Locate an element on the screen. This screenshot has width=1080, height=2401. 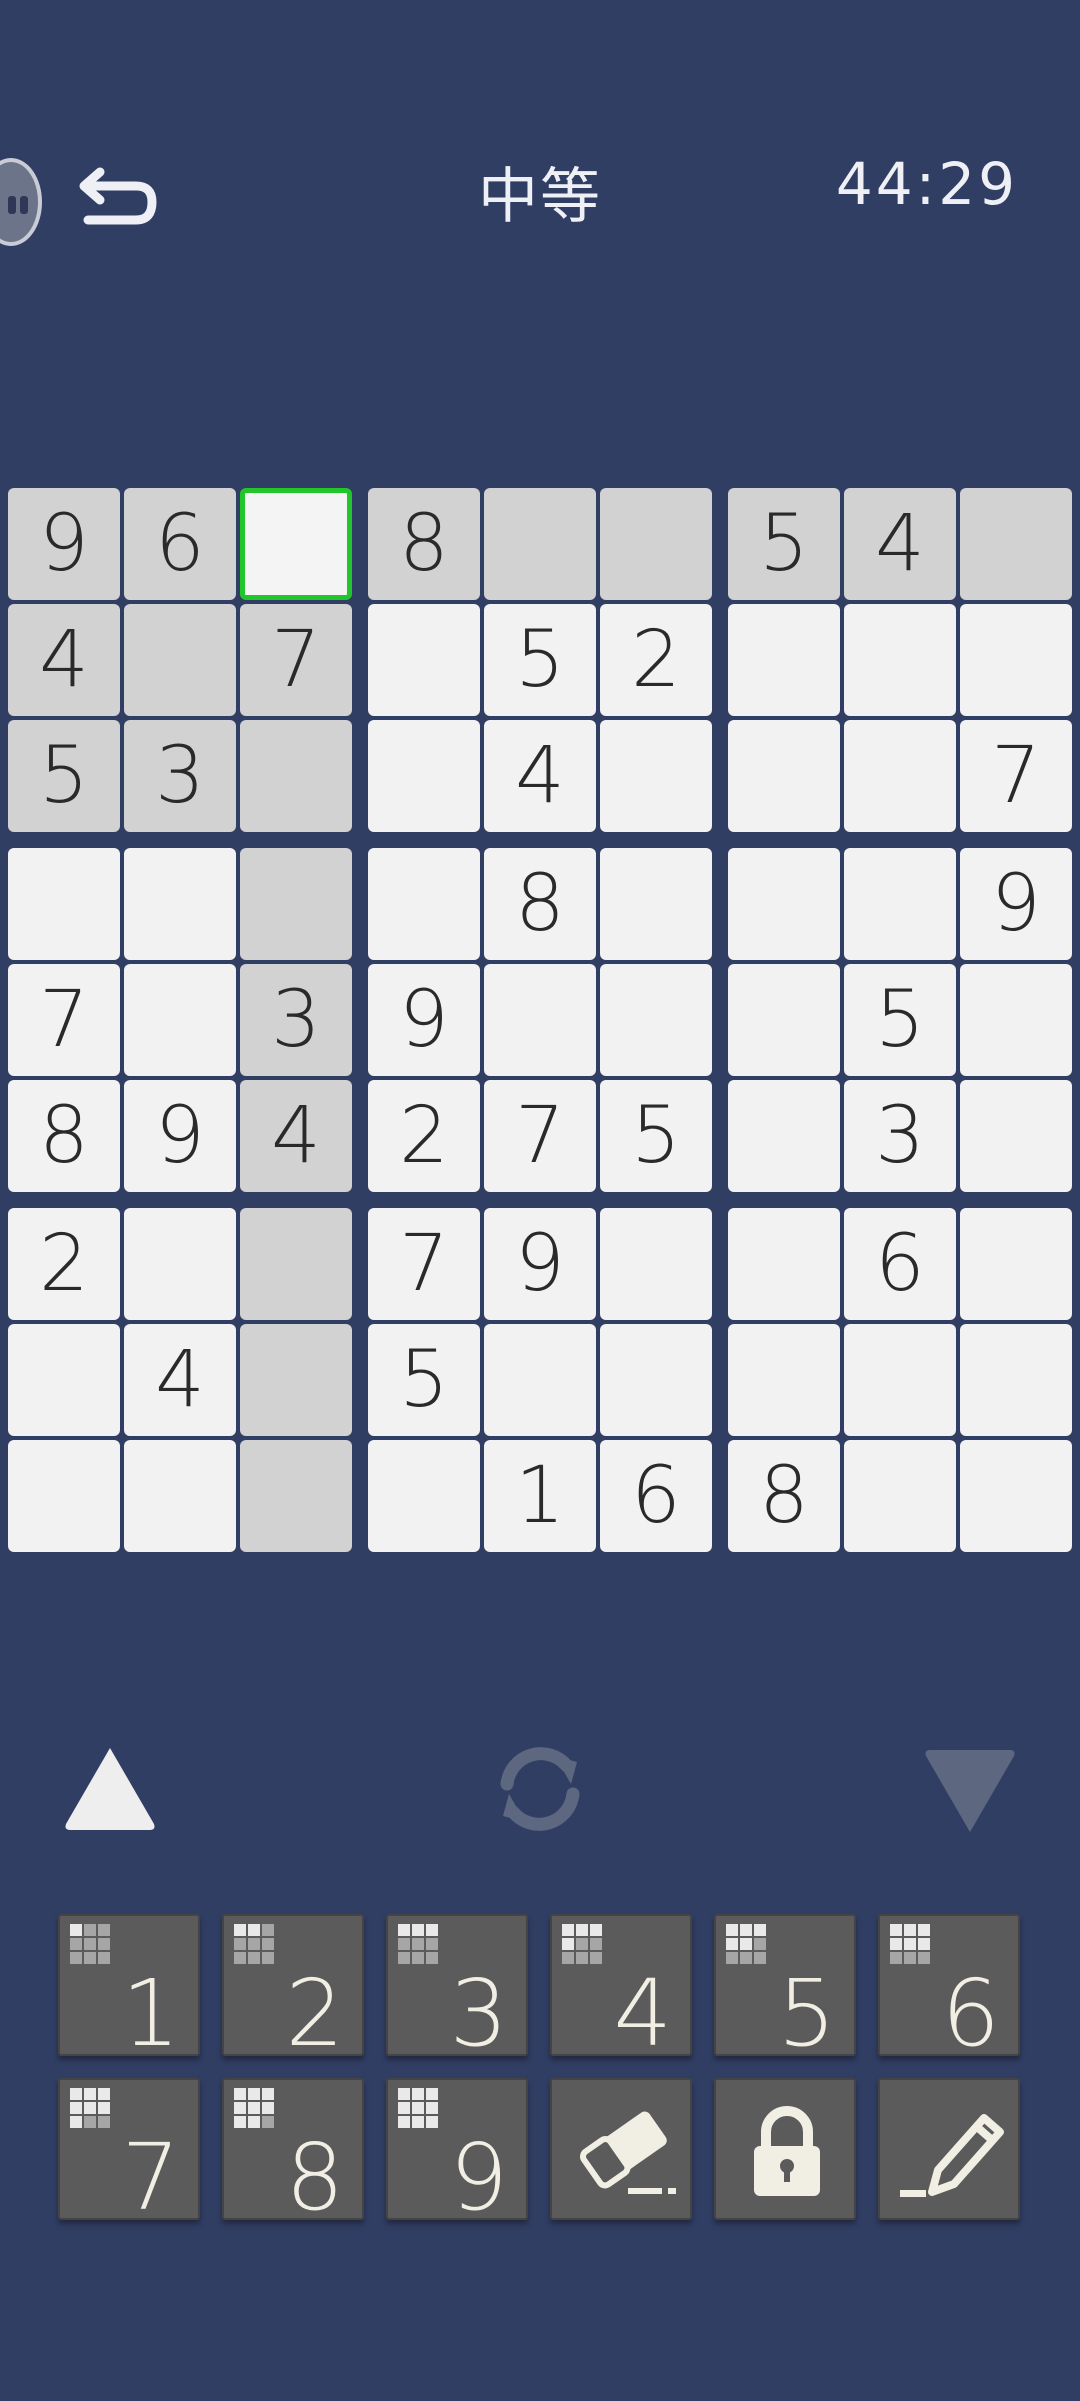
triangle-down-icon is located at coordinates (970, 1790).